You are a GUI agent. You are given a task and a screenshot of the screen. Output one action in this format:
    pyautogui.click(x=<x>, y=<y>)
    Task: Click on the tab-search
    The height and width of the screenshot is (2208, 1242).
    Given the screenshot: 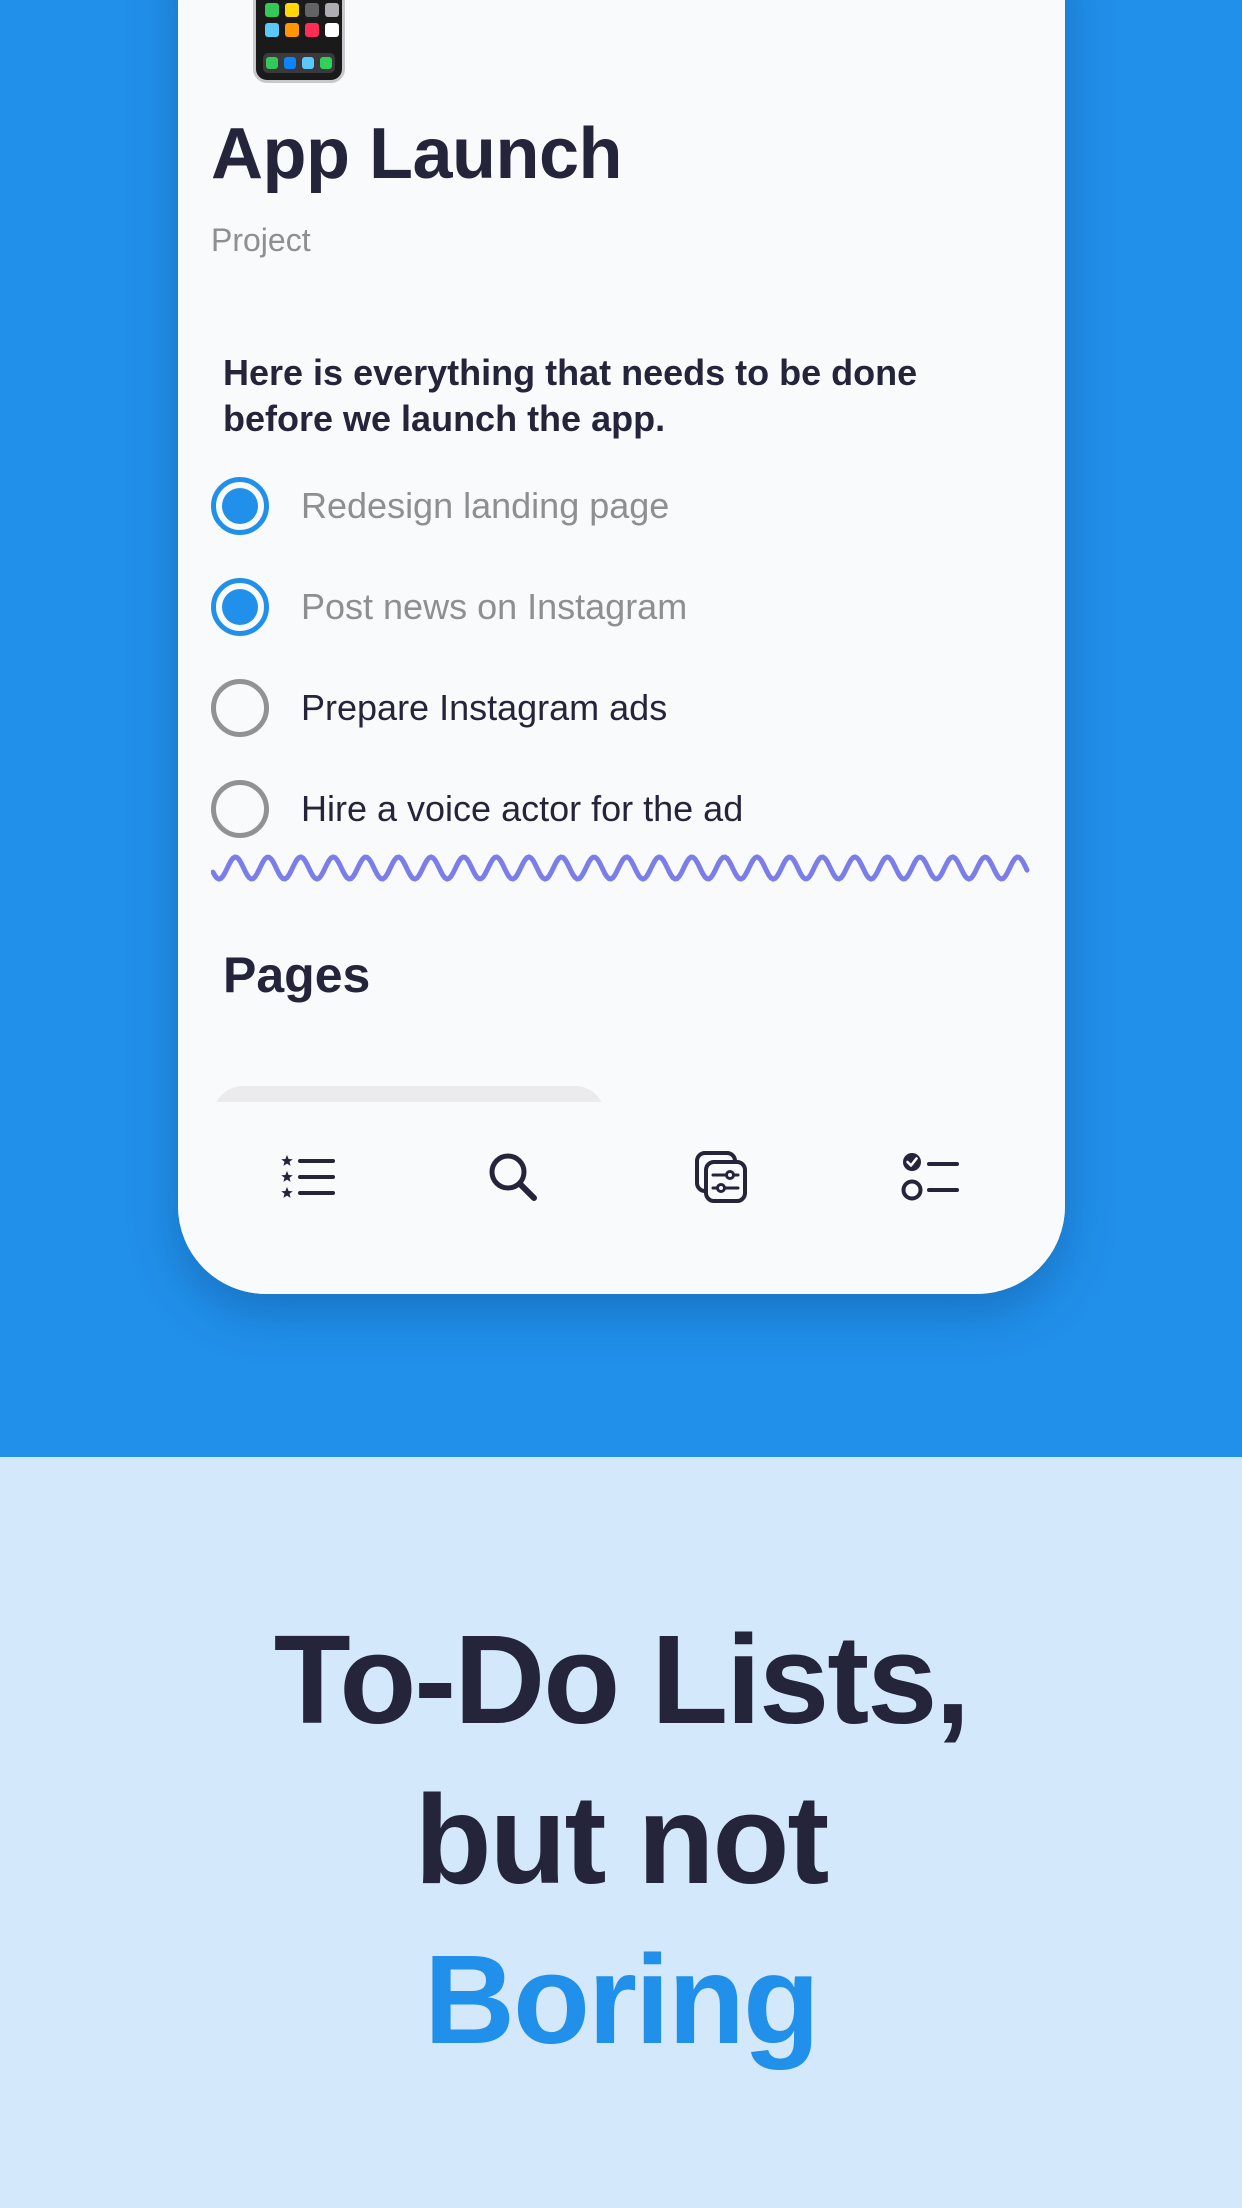 What is the action you would take?
    pyautogui.click(x=513, y=1177)
    